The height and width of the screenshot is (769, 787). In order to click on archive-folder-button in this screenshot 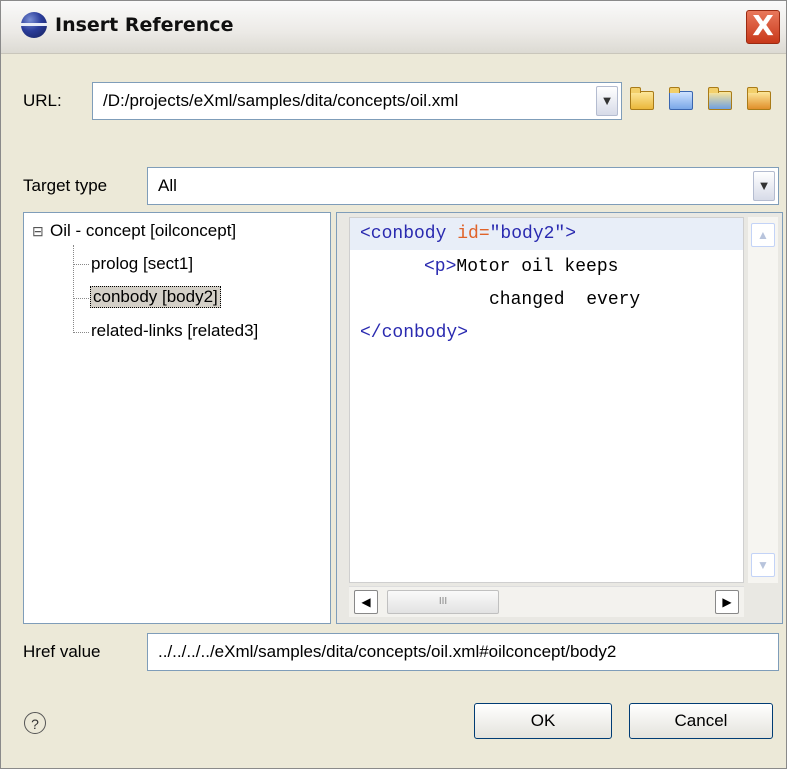, I will do `click(759, 100)`.